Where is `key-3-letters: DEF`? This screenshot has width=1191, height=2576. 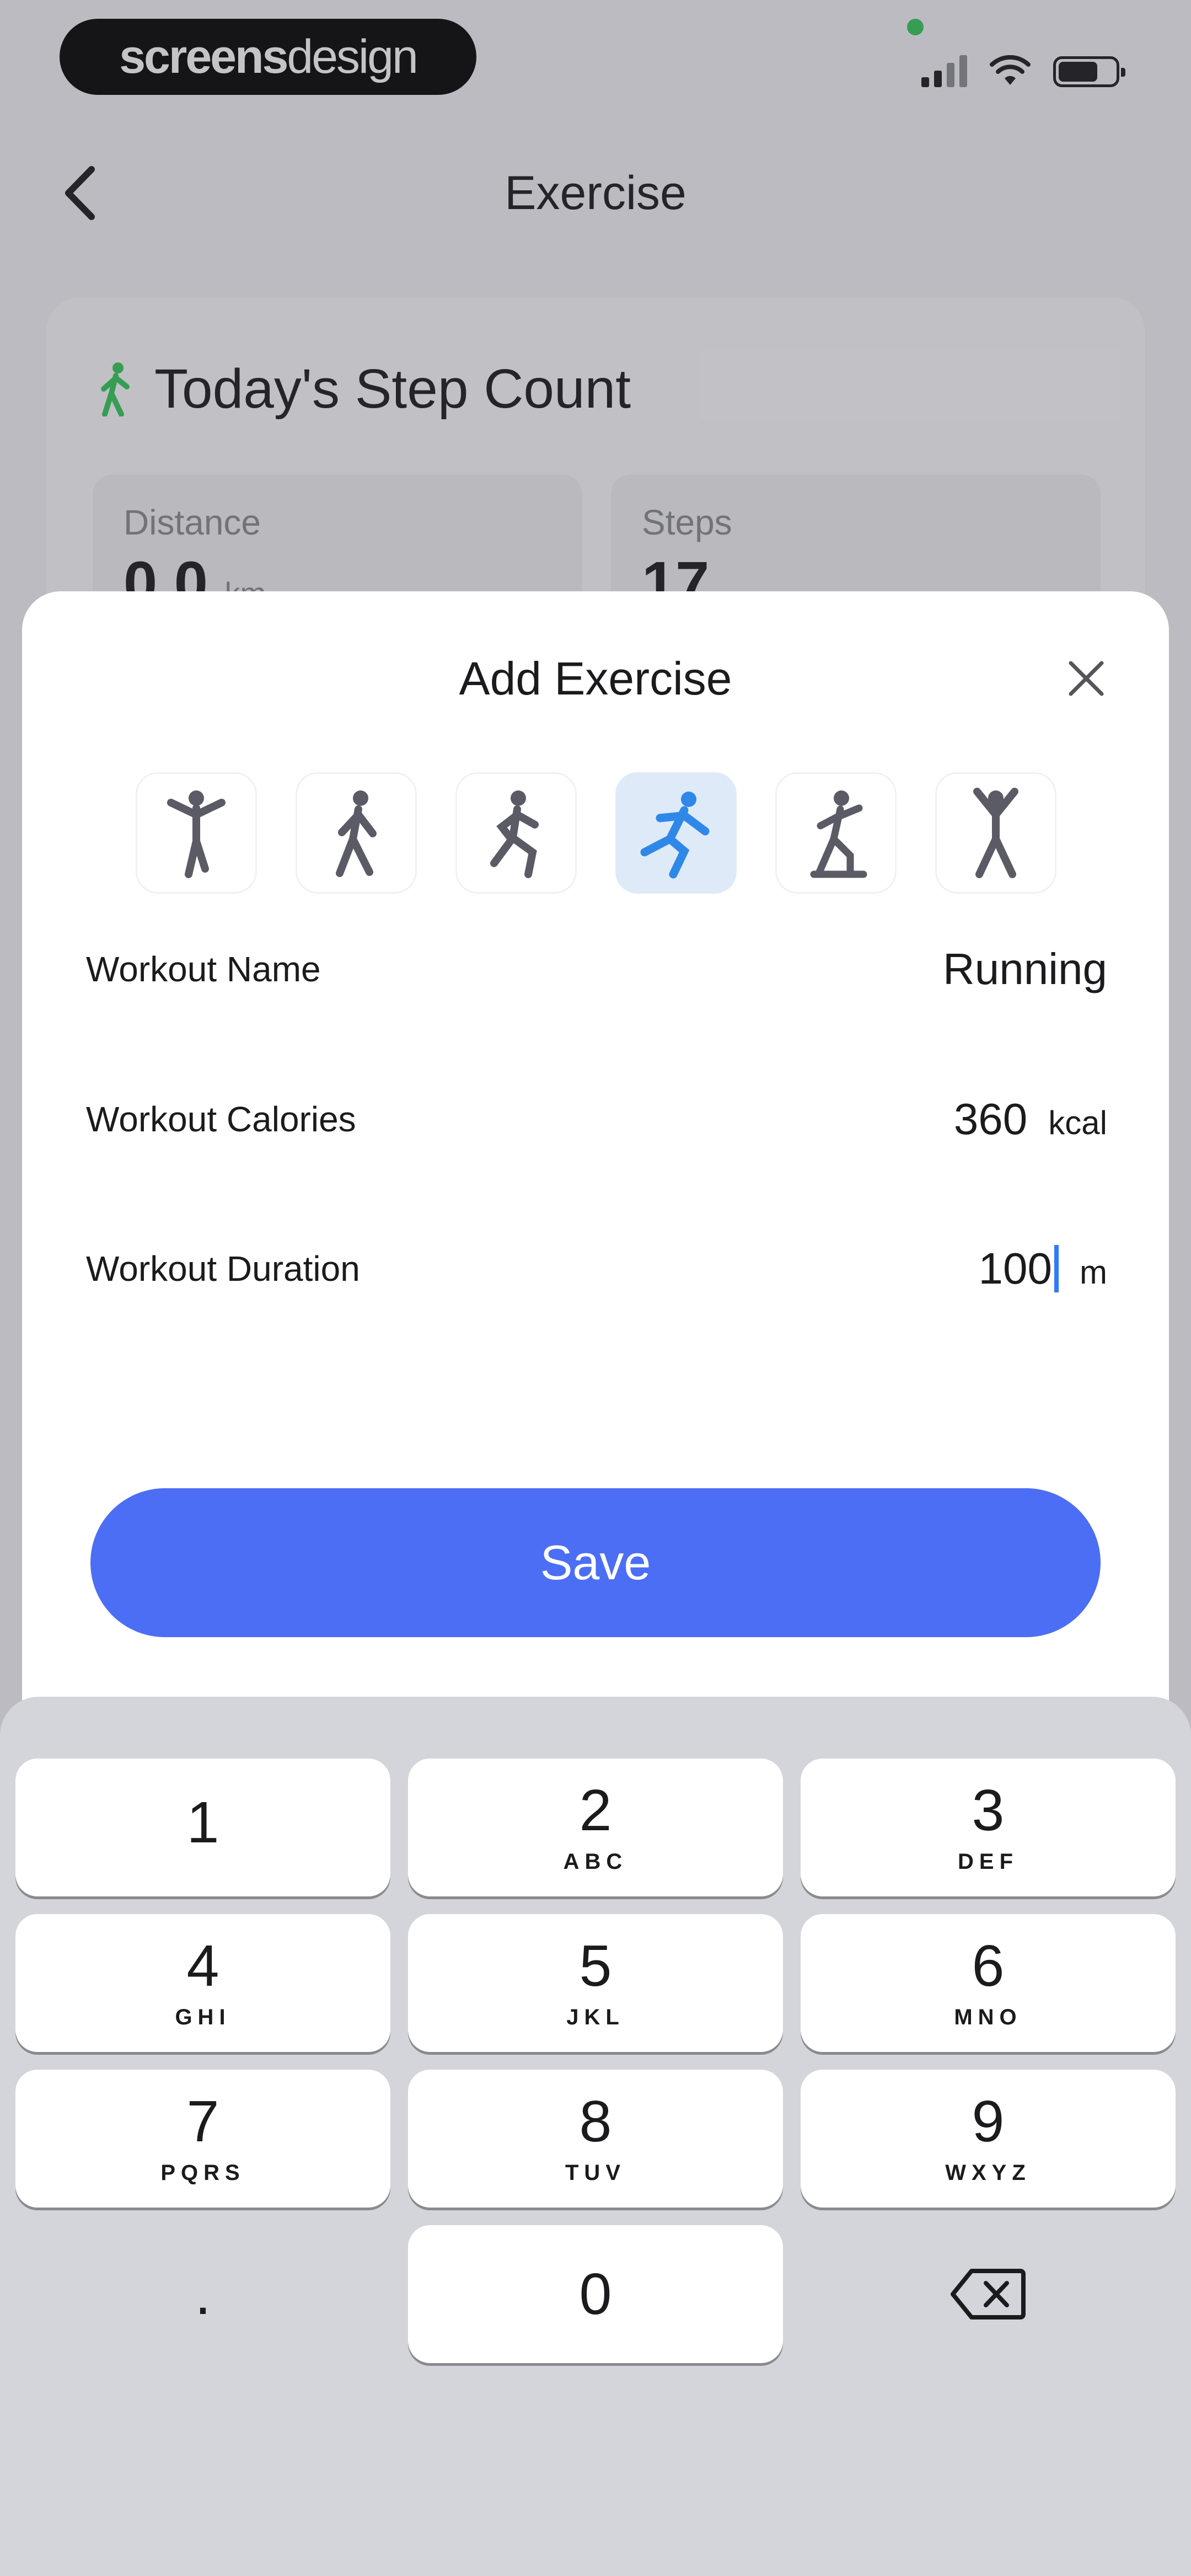 key-3-letters: DEF is located at coordinates (988, 1861).